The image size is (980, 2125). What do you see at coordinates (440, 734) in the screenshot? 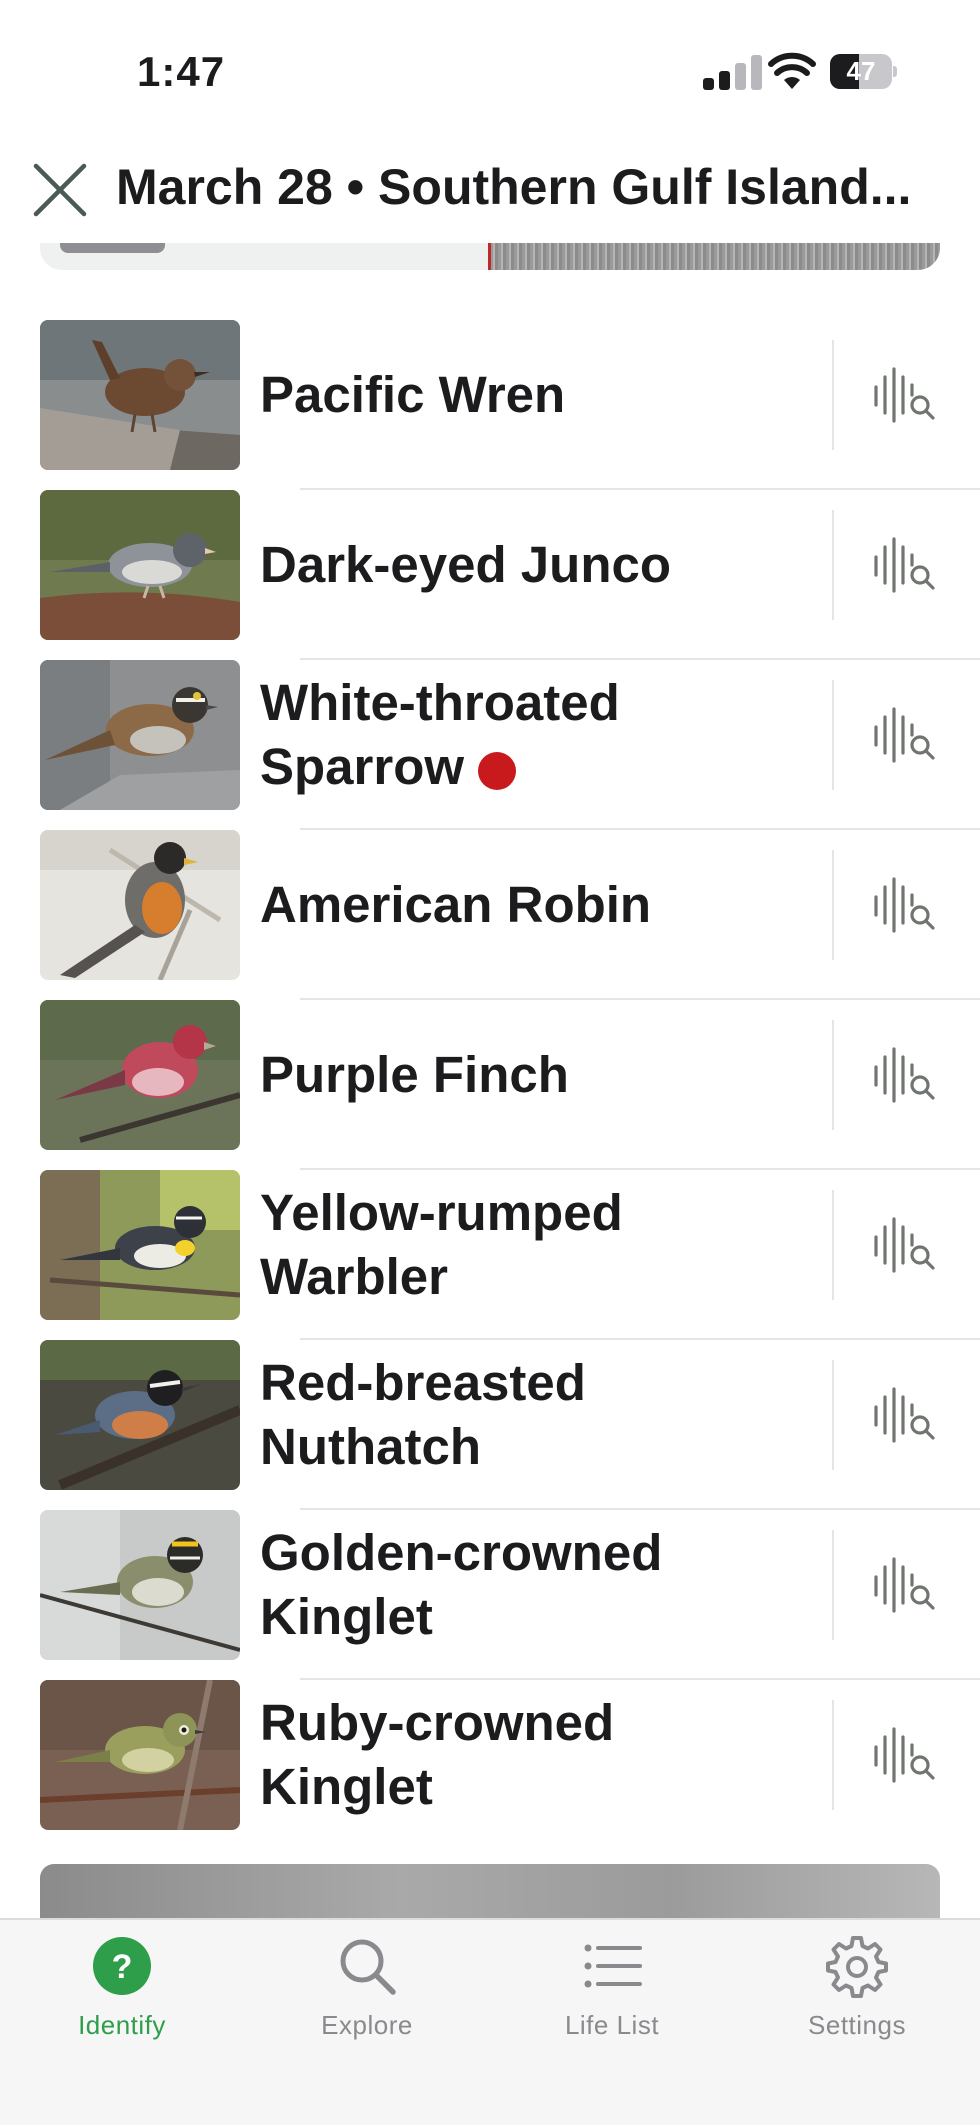
I see `species-name: White-throated Sparrow` at bounding box center [440, 734].